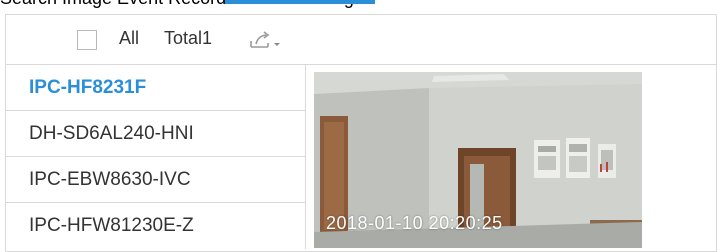  I want to click on total-count-label: Total1, so click(188, 38).